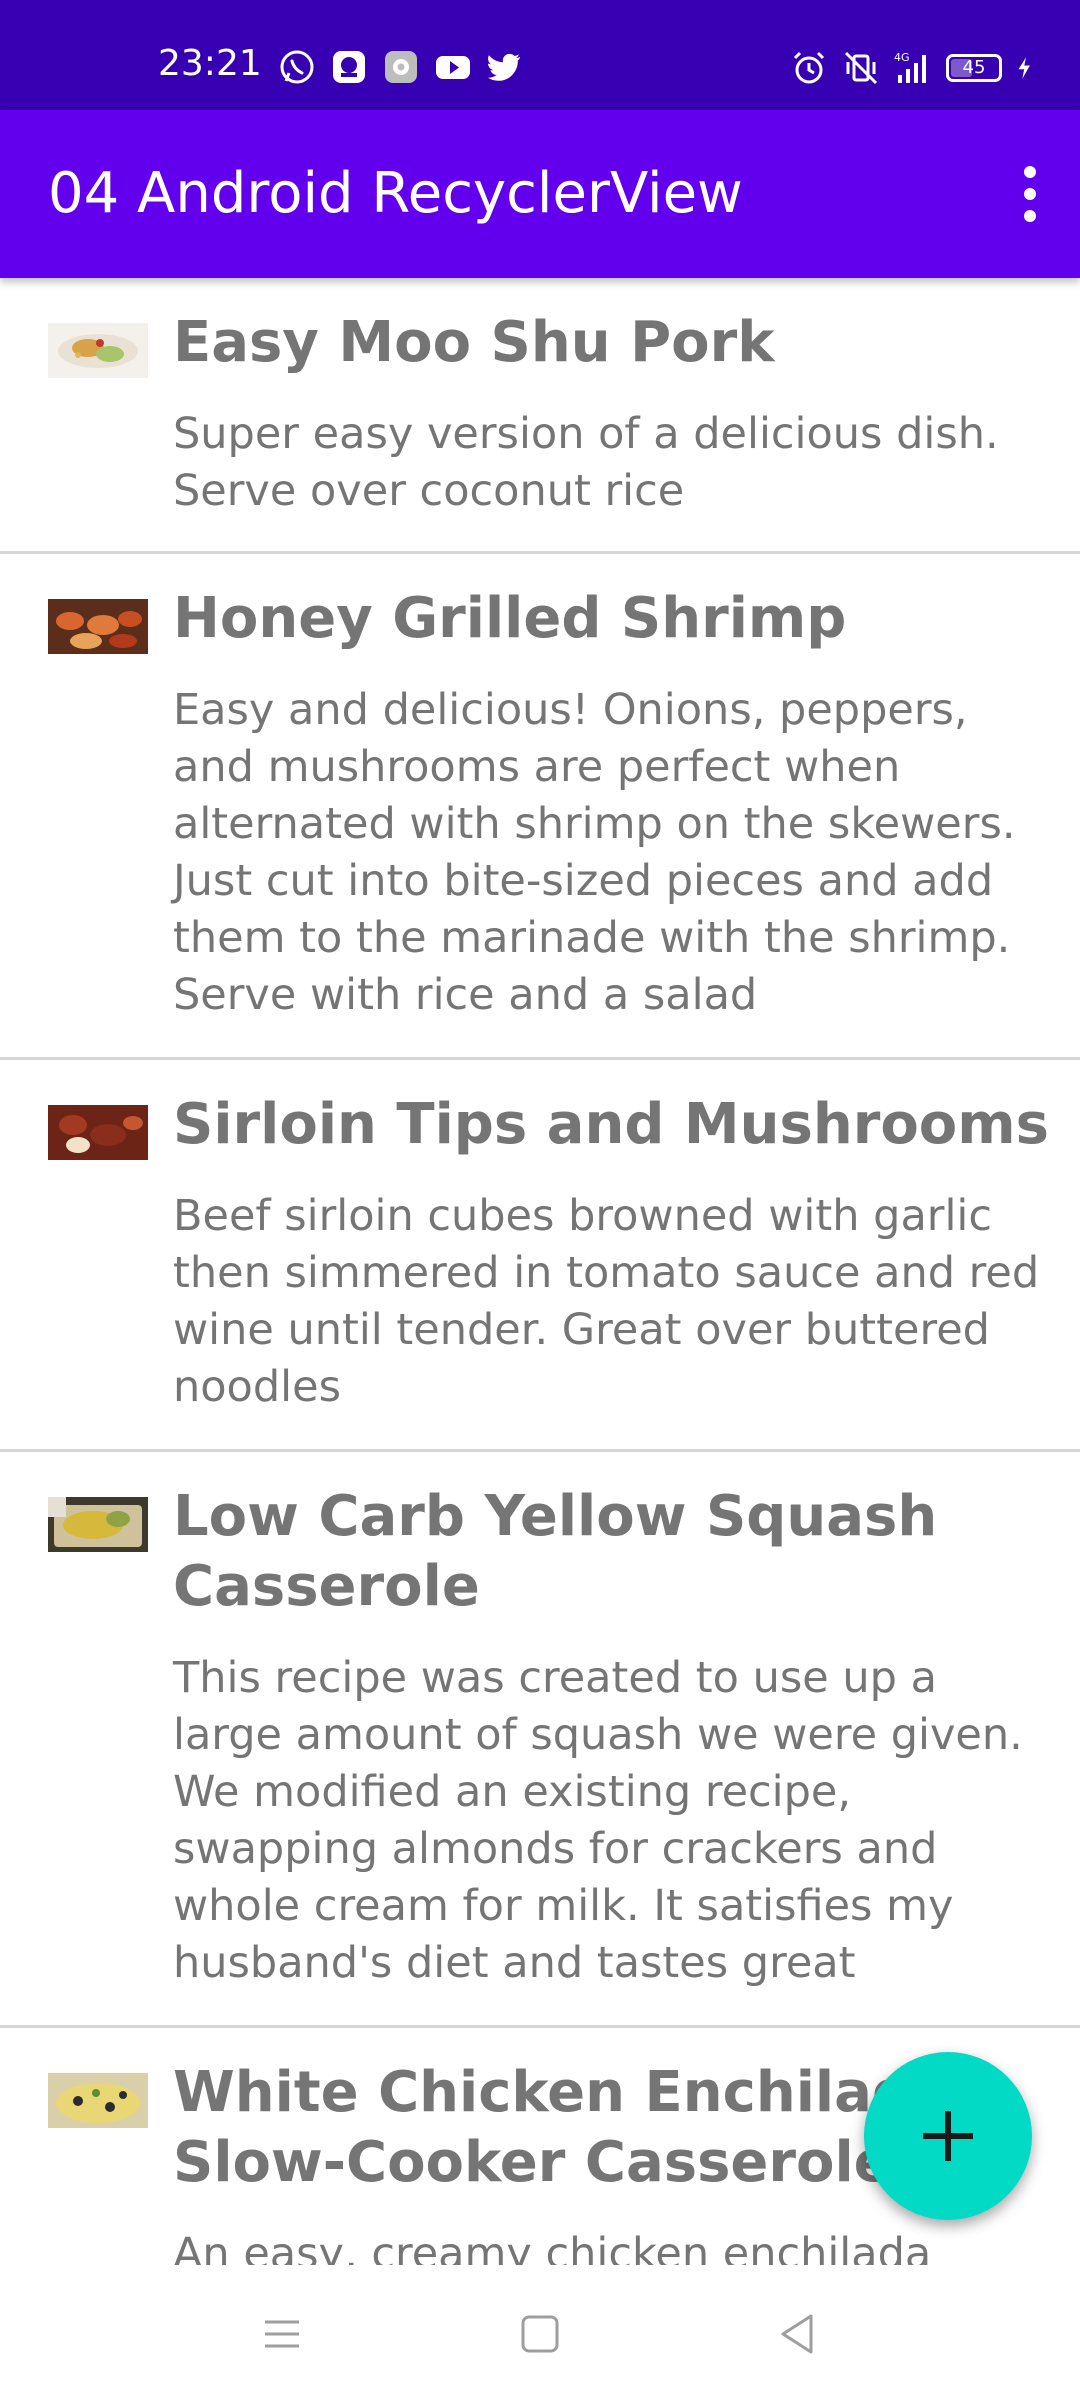 The height and width of the screenshot is (2400, 1080). Describe the element at coordinates (555, 1551) in the screenshot. I see `recipe-title: Low Carb Yellow Squash Casserole` at that location.